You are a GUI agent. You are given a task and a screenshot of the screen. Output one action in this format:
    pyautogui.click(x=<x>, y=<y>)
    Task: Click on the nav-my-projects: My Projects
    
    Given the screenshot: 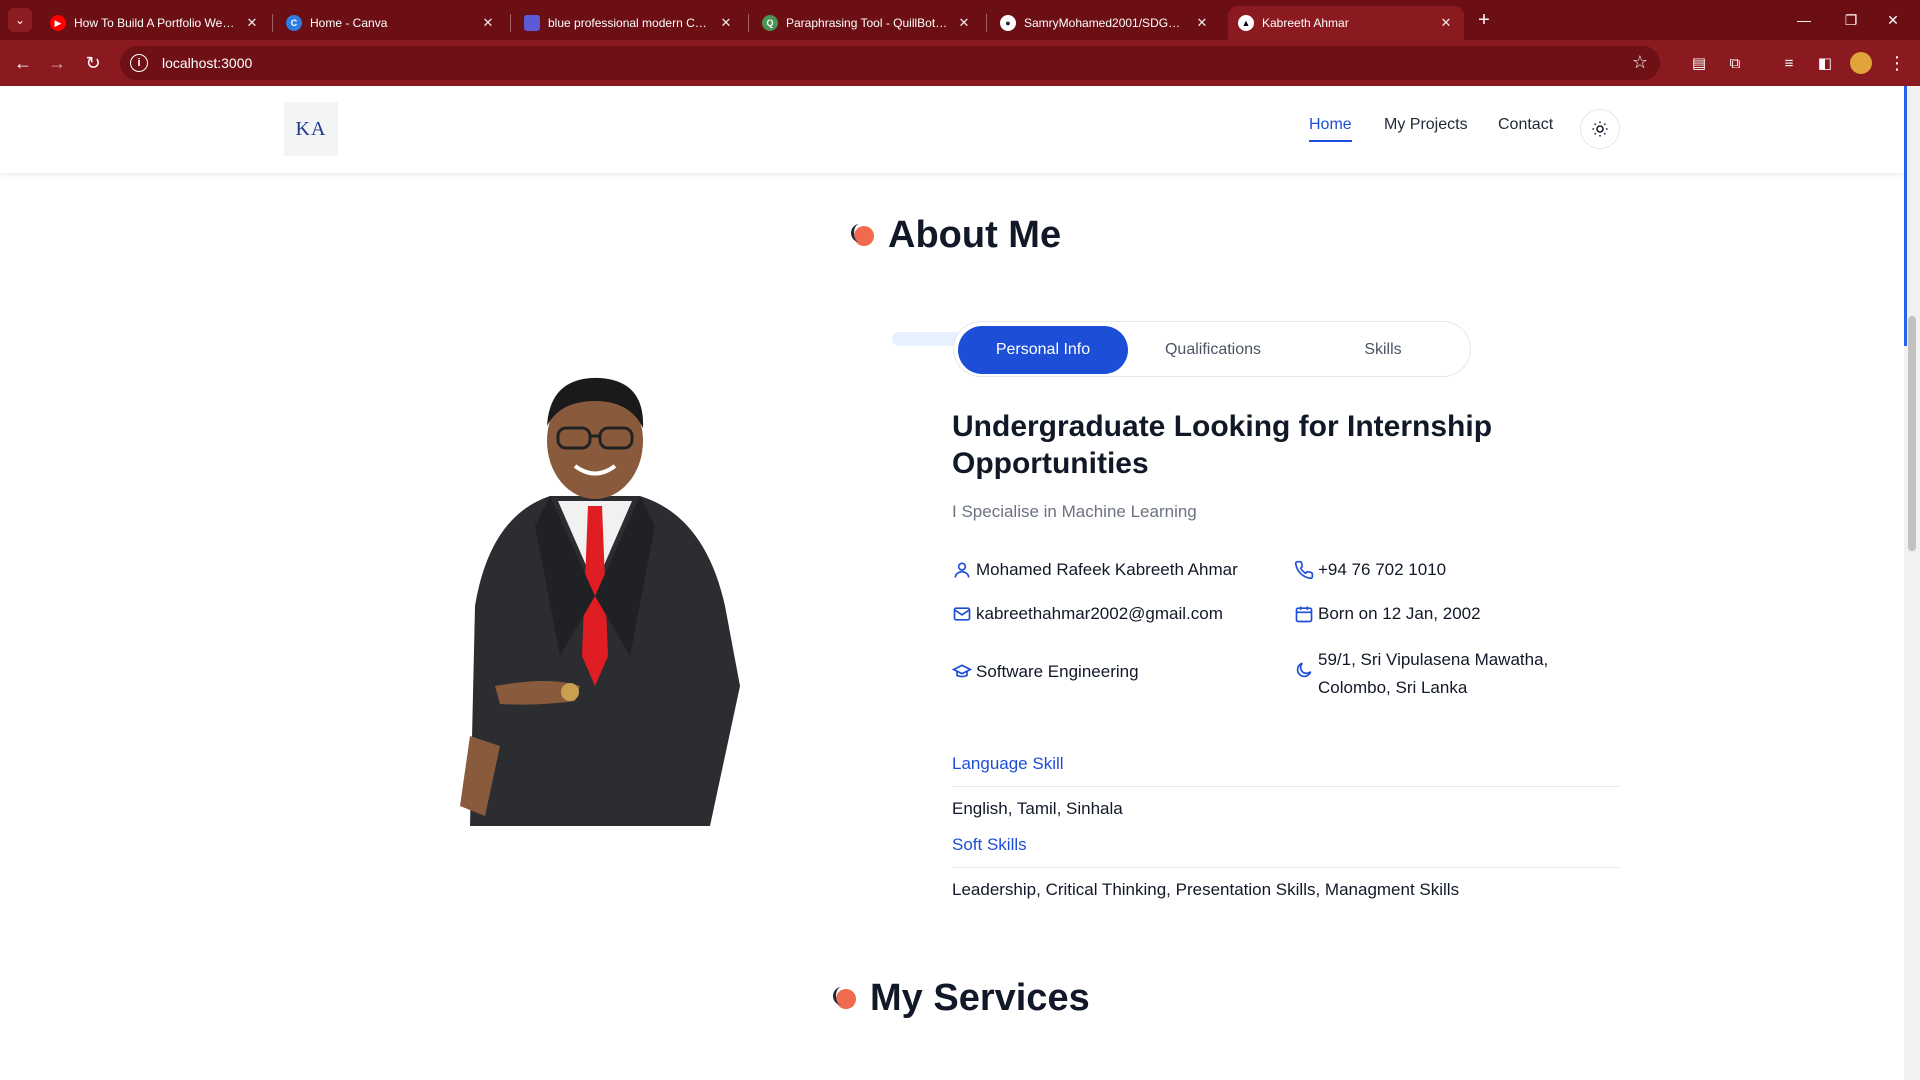 What is the action you would take?
    pyautogui.click(x=1426, y=128)
    